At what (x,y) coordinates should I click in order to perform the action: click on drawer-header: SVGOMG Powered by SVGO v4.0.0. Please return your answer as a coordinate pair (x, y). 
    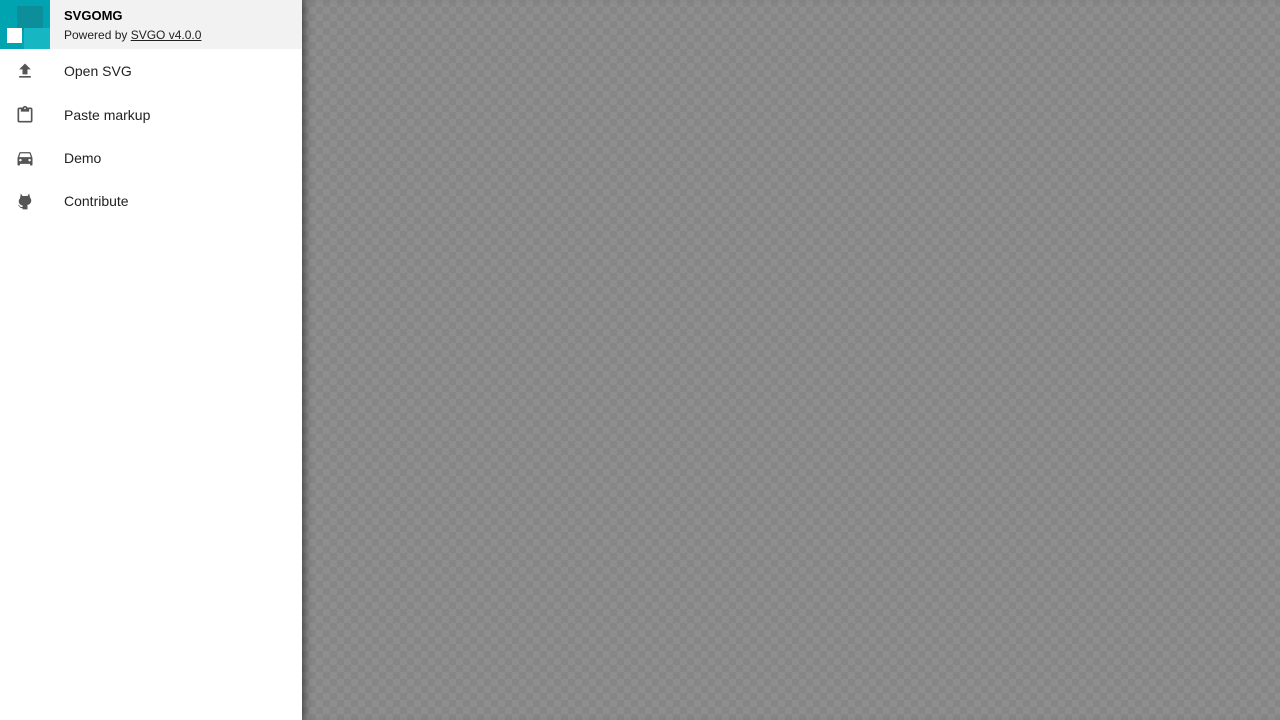
    Looking at the image, I should click on (151, 24).